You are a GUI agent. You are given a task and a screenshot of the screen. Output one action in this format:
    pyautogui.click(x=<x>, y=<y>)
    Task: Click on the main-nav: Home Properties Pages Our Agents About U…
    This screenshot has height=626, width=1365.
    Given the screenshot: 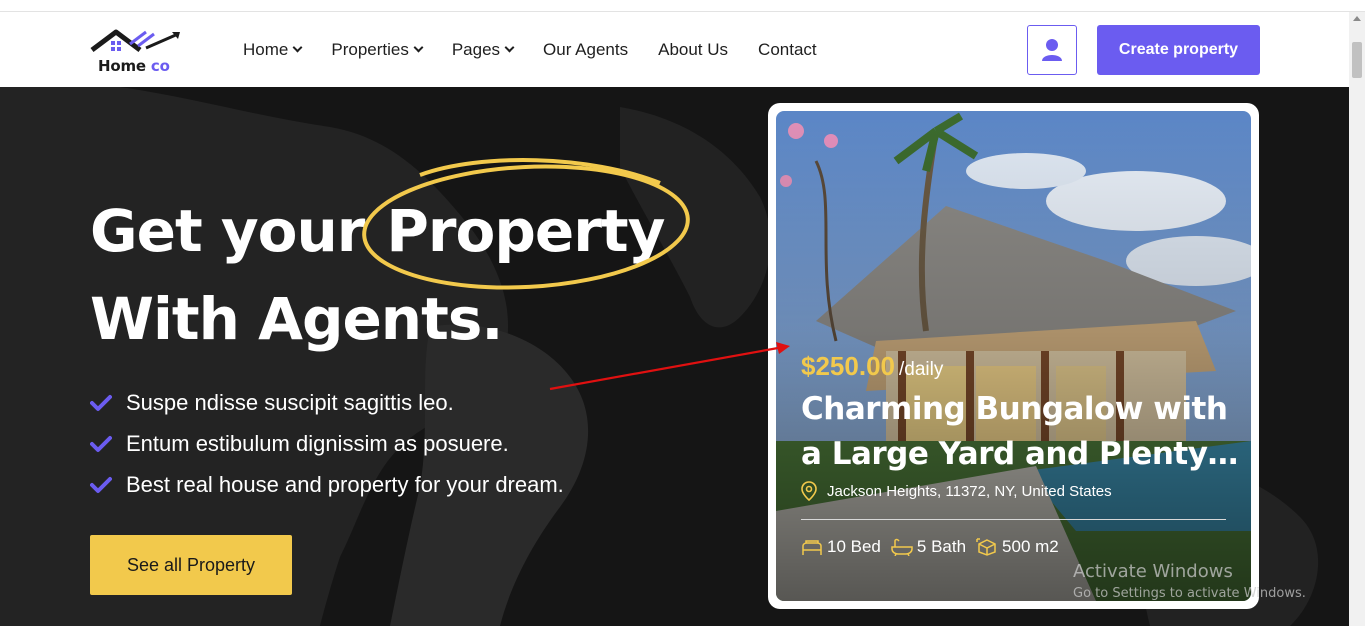 What is the action you would take?
    pyautogui.click(x=530, y=49)
    